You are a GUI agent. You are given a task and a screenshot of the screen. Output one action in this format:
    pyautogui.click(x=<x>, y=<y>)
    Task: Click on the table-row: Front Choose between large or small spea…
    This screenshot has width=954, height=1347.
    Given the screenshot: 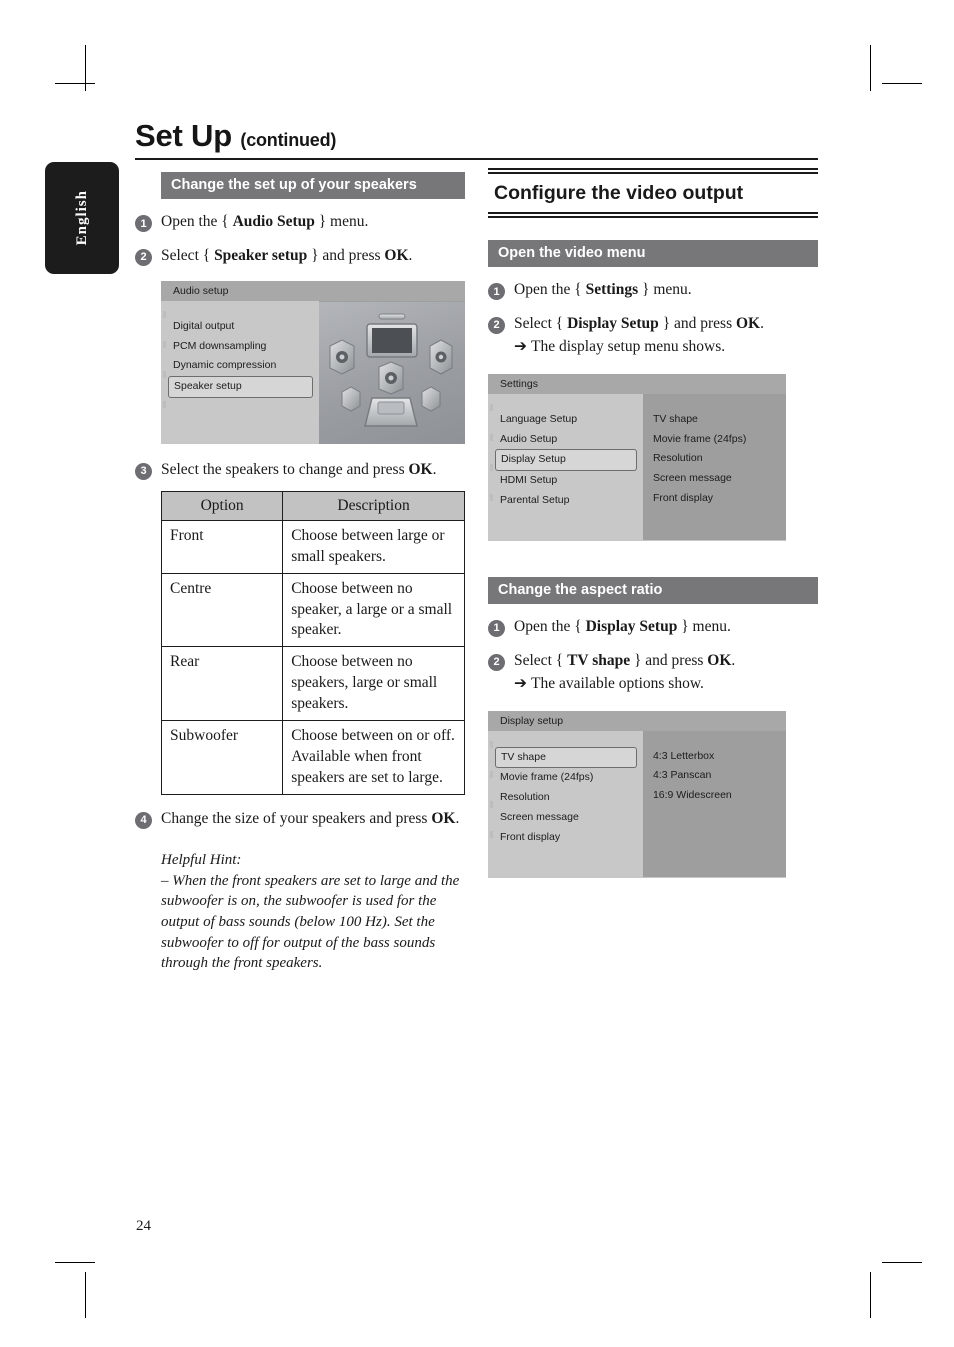 What is the action you would take?
    pyautogui.click(x=312, y=546)
    